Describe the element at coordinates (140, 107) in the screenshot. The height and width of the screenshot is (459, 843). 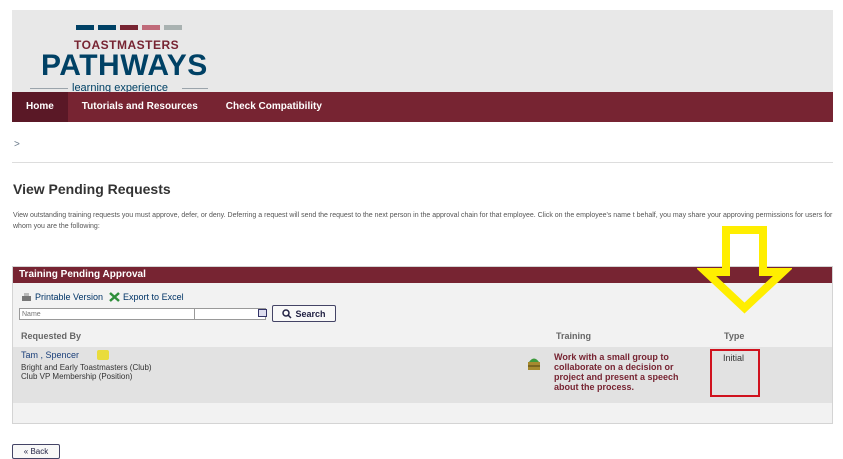
I see `nav-tutorials-and-resources: Tutorials and Resources` at that location.